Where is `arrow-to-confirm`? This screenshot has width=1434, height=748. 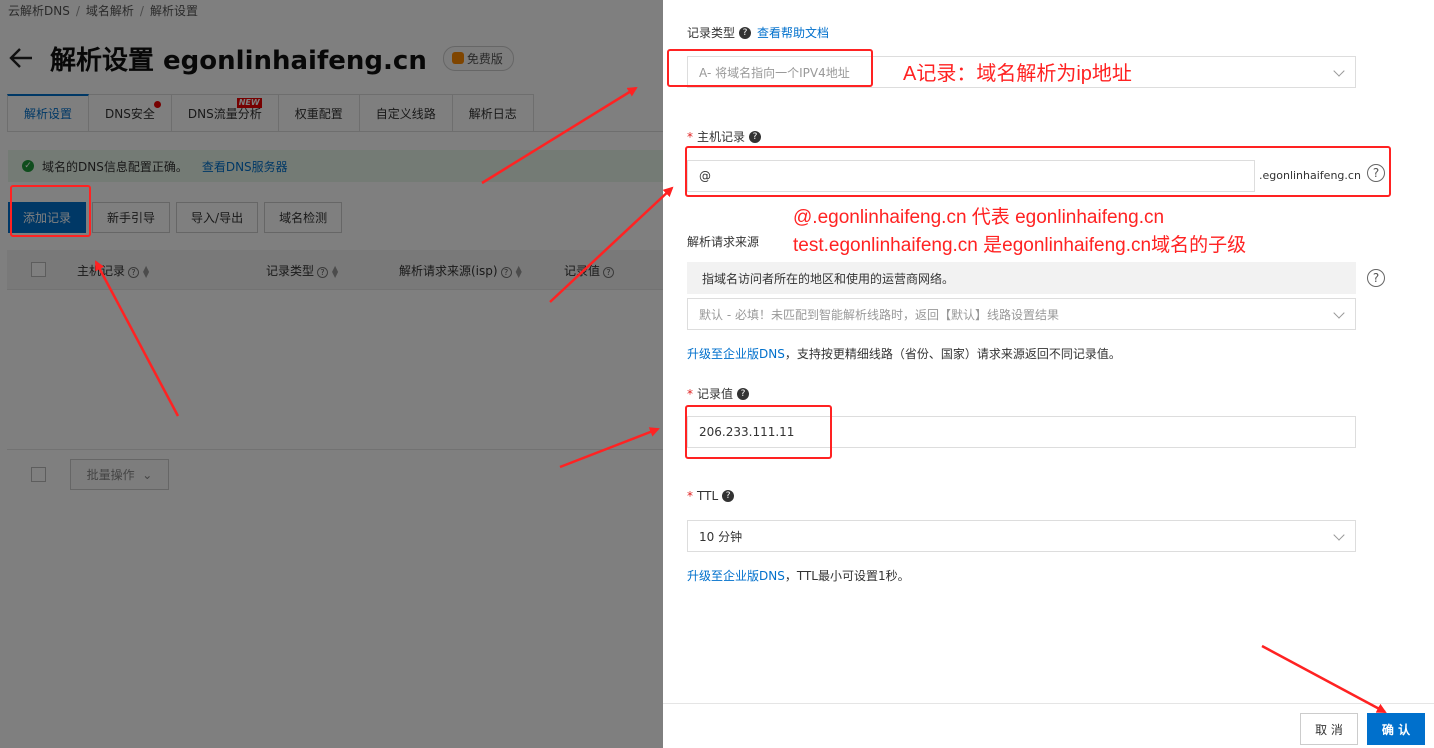
arrow-to-confirm is located at coordinates (1324, 679).